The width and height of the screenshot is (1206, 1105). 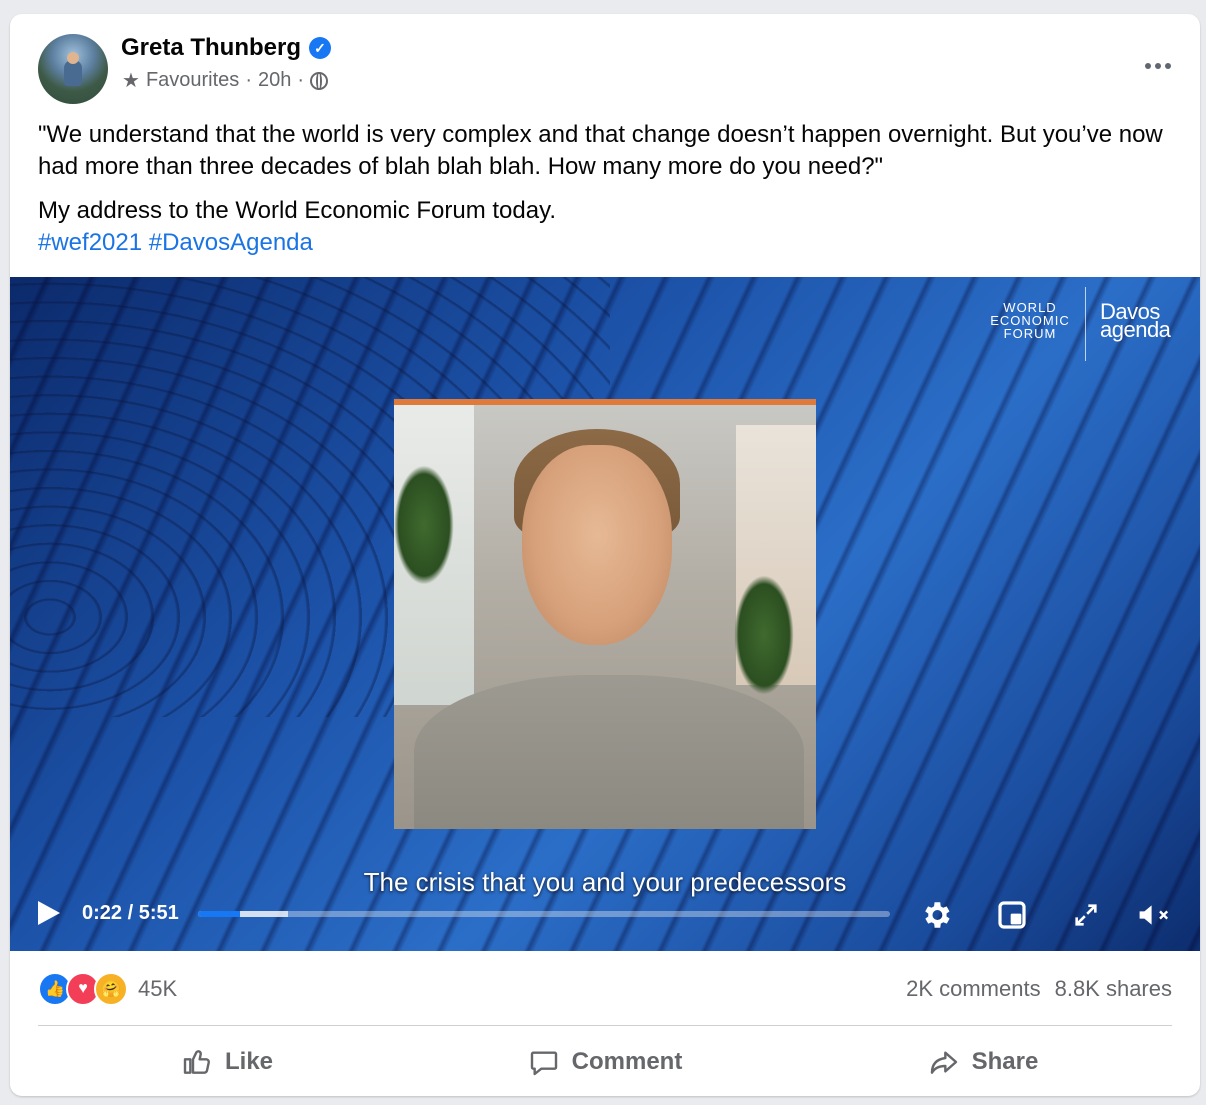 I want to click on video-time: 0:22 / 5:51, so click(x=130, y=913).